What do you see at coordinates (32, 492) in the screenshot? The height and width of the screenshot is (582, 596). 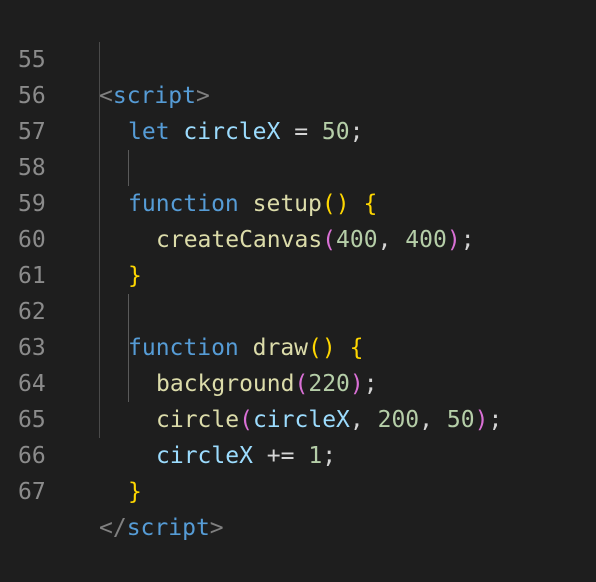 I see `line-number: 67` at bounding box center [32, 492].